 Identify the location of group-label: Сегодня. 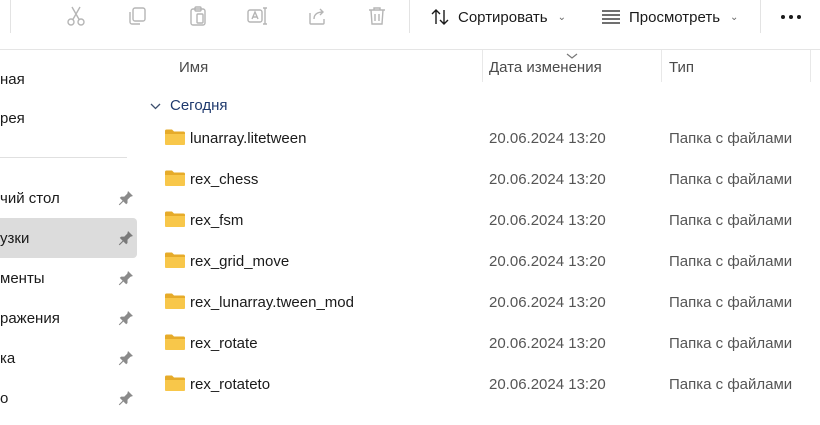
(199, 105).